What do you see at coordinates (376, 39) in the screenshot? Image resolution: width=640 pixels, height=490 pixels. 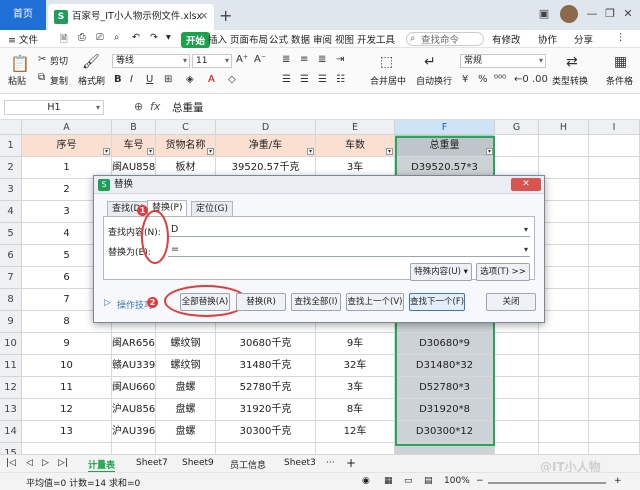 I see `menu-developer: 开发工具` at bounding box center [376, 39].